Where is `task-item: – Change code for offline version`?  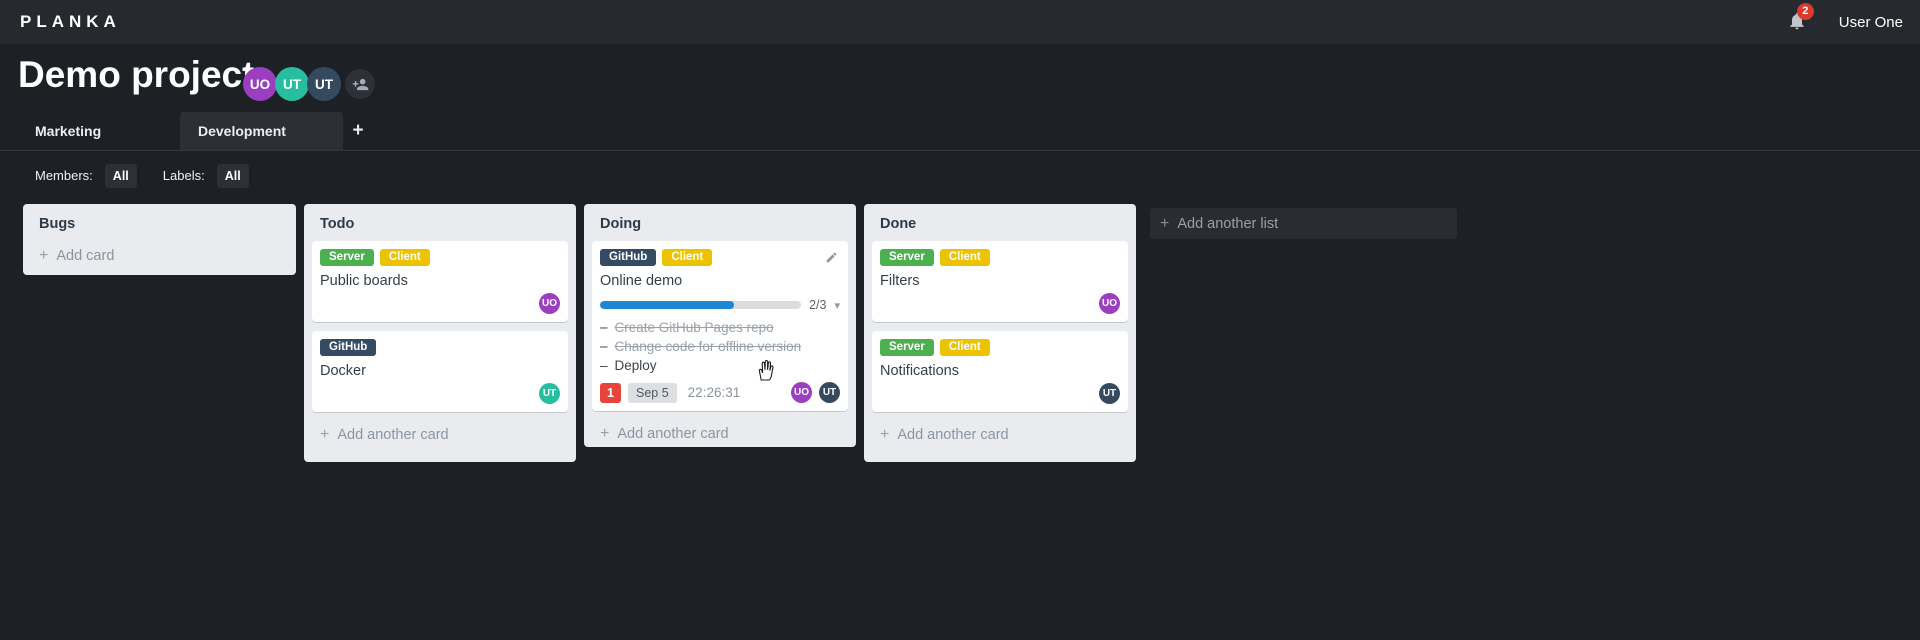 task-item: – Change code for offline version is located at coordinates (720, 346).